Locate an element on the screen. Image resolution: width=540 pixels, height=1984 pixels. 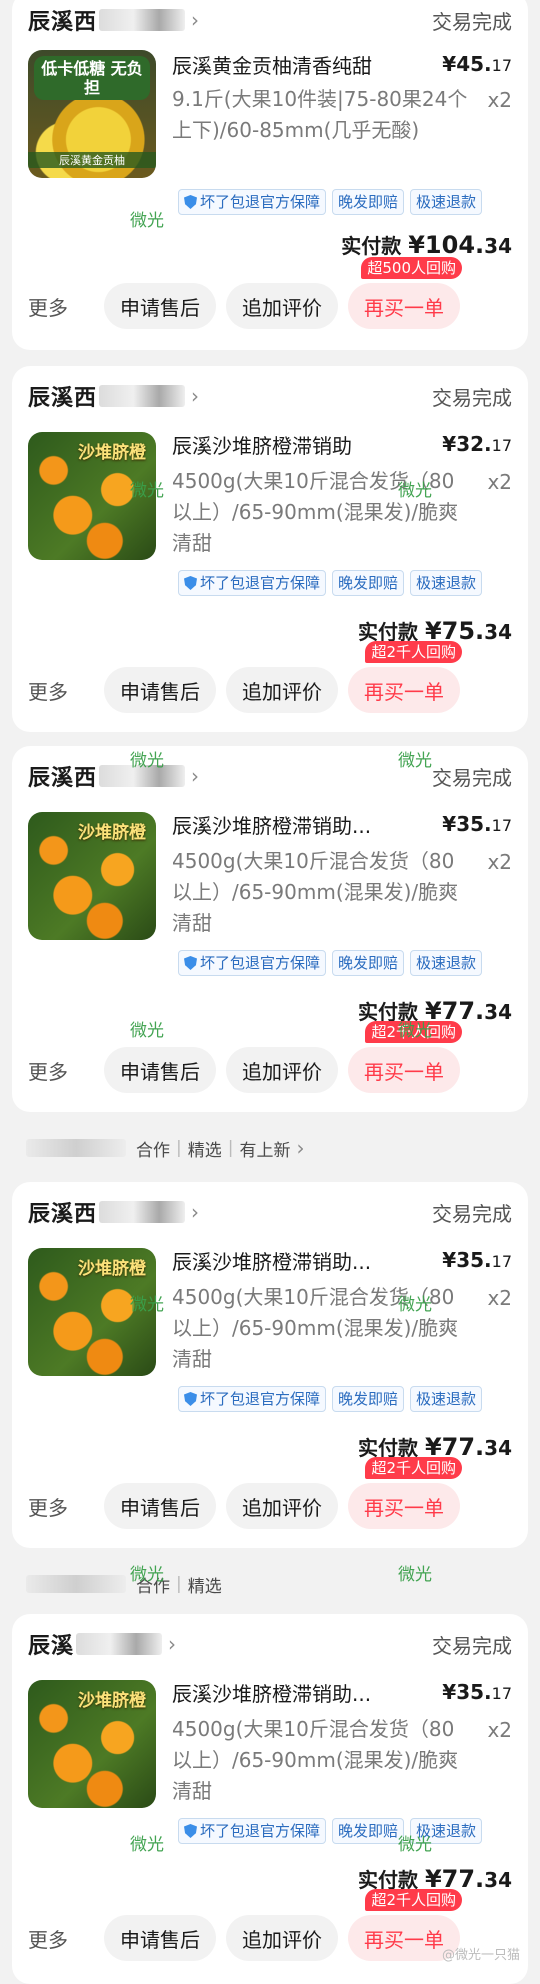
paid-amount: 实付款 ¥104.34 is located at coordinates (426, 245).